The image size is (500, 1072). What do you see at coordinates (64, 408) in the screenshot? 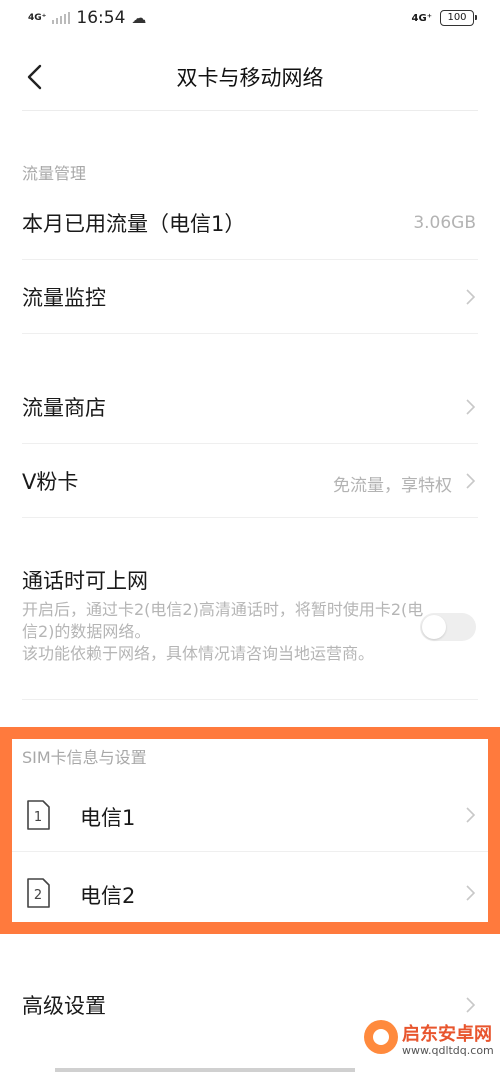
I see `traffic-store-label: 流量商店` at bounding box center [64, 408].